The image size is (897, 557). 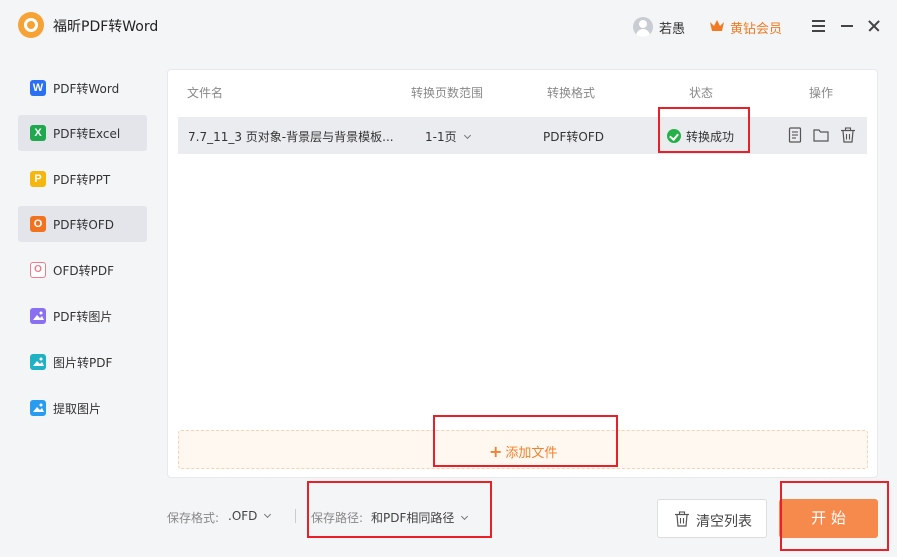 I want to click on column-header-filename: 文件名, so click(x=205, y=93).